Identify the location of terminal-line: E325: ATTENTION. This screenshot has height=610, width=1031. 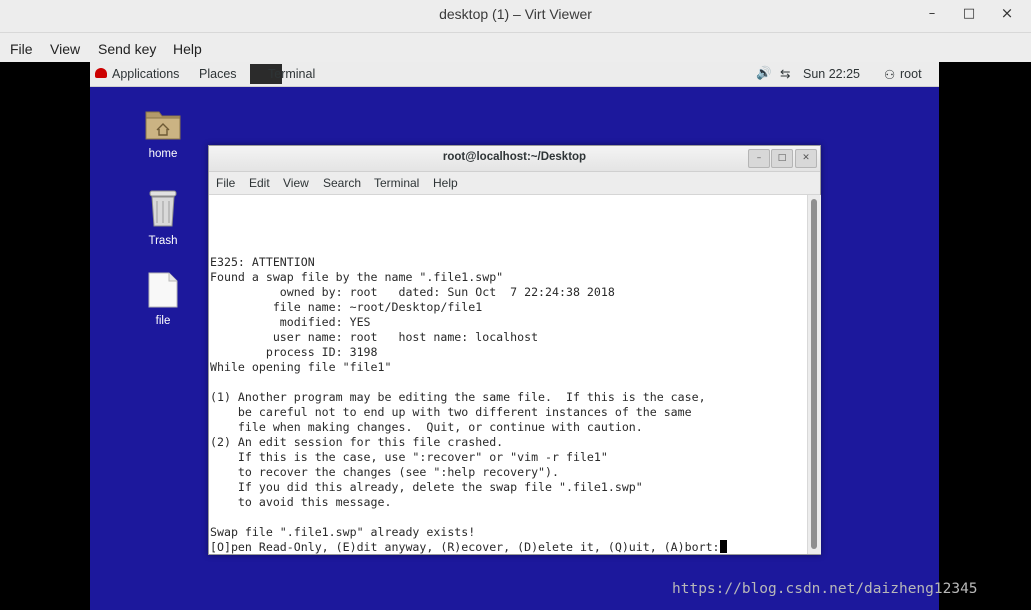
(262, 262).